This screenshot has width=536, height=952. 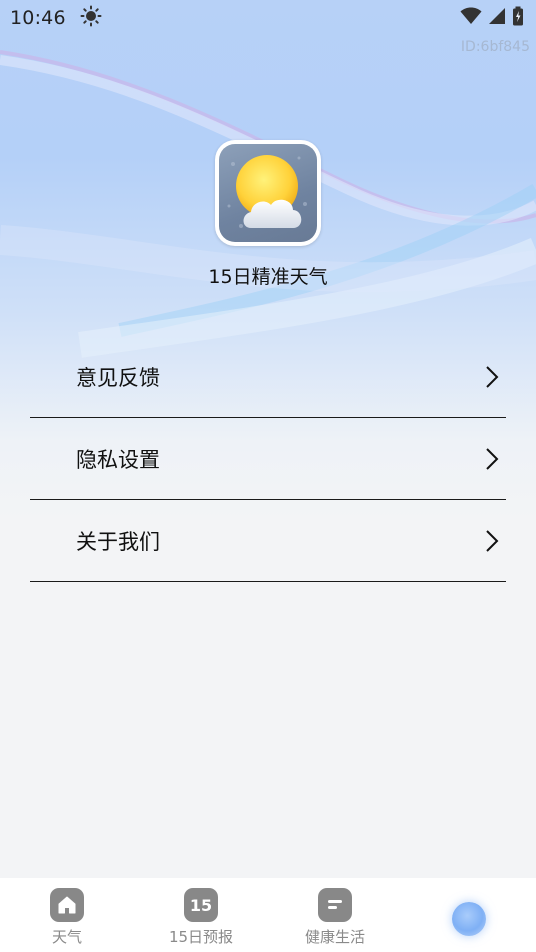 What do you see at coordinates (471, 18) in the screenshot?
I see `wifi-icon` at bounding box center [471, 18].